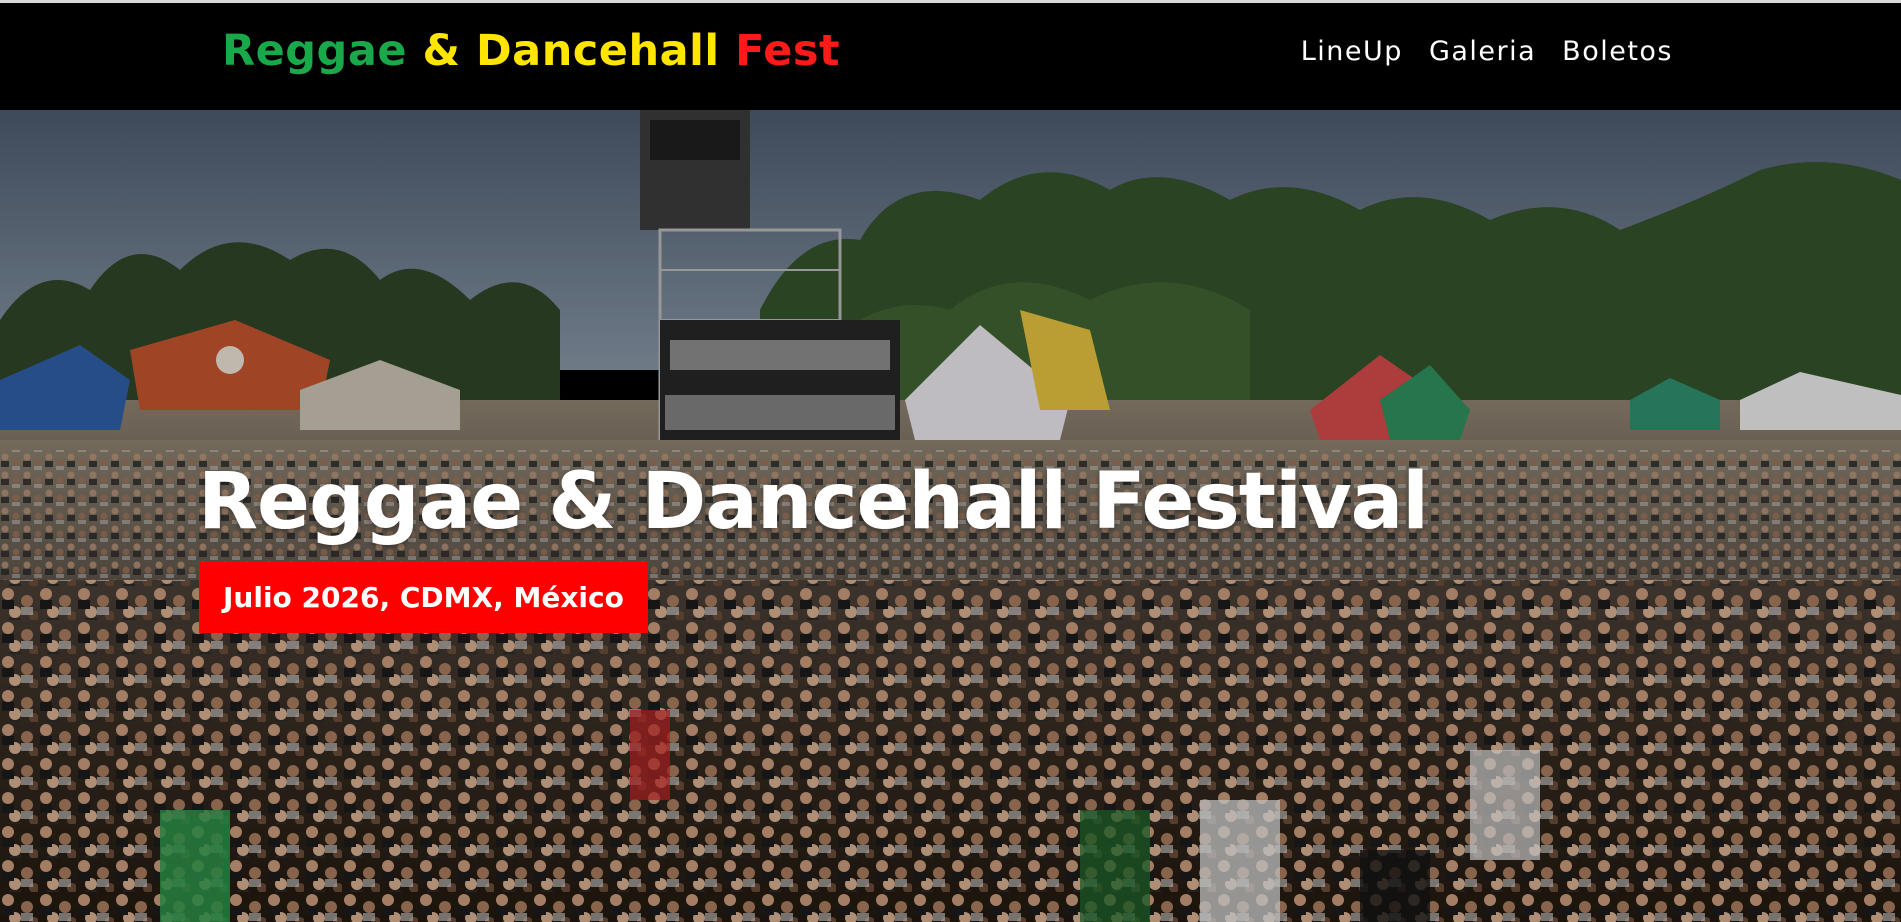  Describe the element at coordinates (813, 502) in the screenshot. I see `hero-title: Reggae & Dancehall Festival` at that location.